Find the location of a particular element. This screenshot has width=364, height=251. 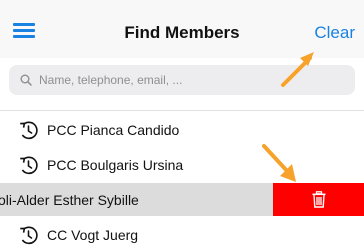

trash-icon is located at coordinates (318, 199).